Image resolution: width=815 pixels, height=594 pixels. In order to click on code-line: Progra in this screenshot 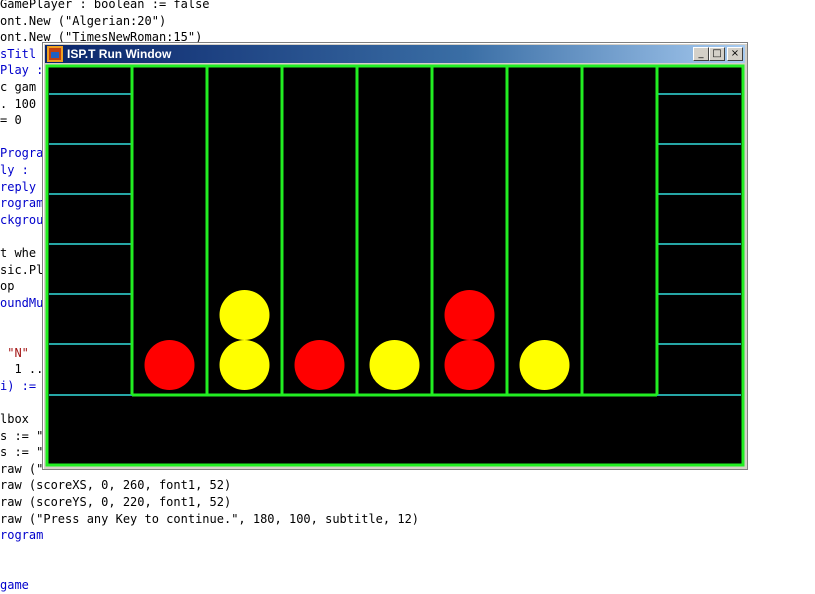, I will do `click(22, 153)`.